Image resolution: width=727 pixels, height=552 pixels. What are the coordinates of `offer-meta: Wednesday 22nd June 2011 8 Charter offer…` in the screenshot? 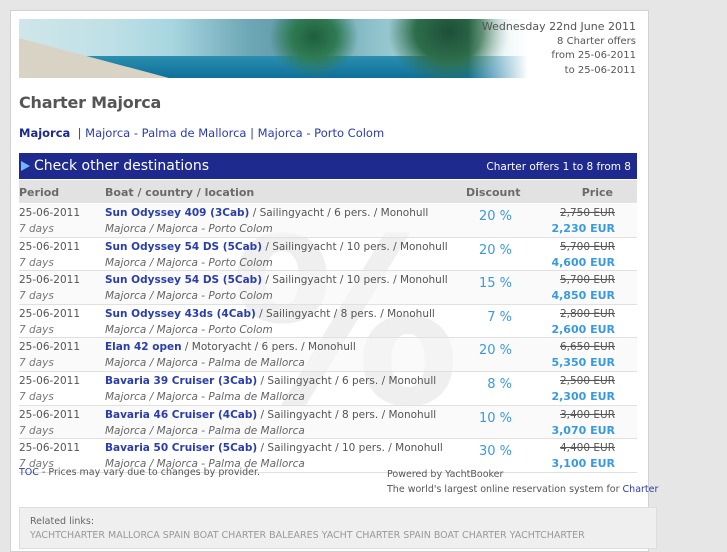 It's located at (559, 49).